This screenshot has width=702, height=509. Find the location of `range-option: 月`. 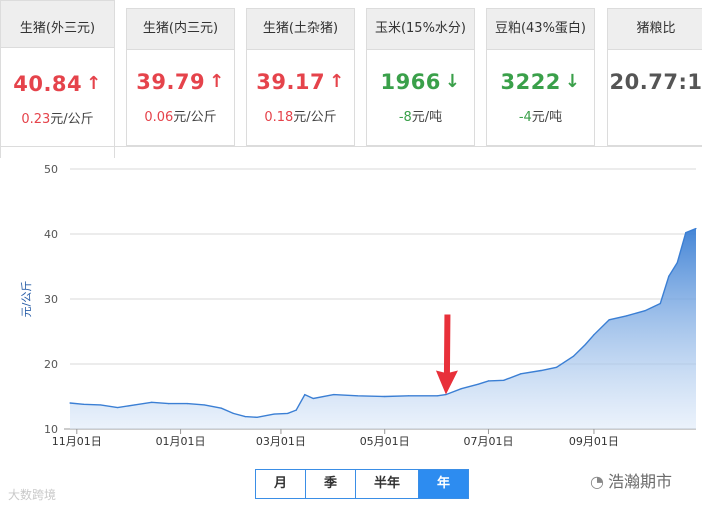

range-option: 月 is located at coordinates (281, 484).